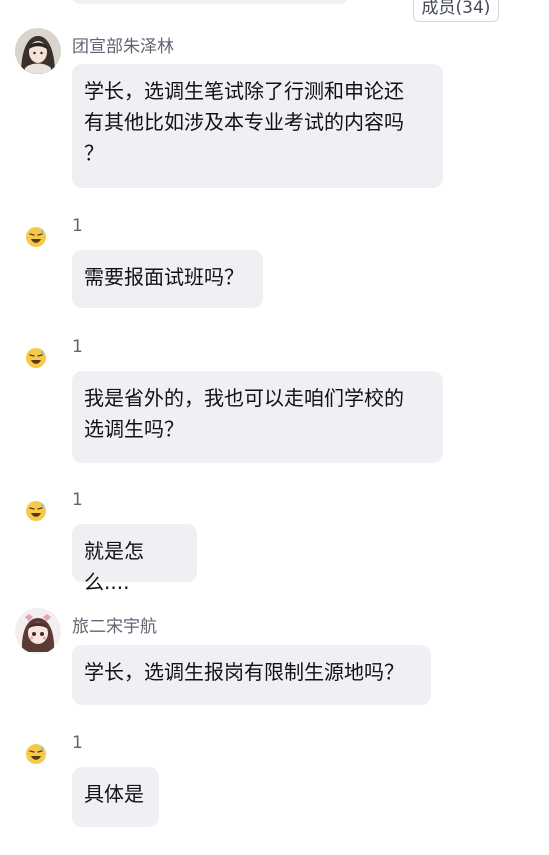 The height and width of the screenshot is (855, 549). Describe the element at coordinates (115, 797) in the screenshot. I see `message-bubble: 具体是` at that location.